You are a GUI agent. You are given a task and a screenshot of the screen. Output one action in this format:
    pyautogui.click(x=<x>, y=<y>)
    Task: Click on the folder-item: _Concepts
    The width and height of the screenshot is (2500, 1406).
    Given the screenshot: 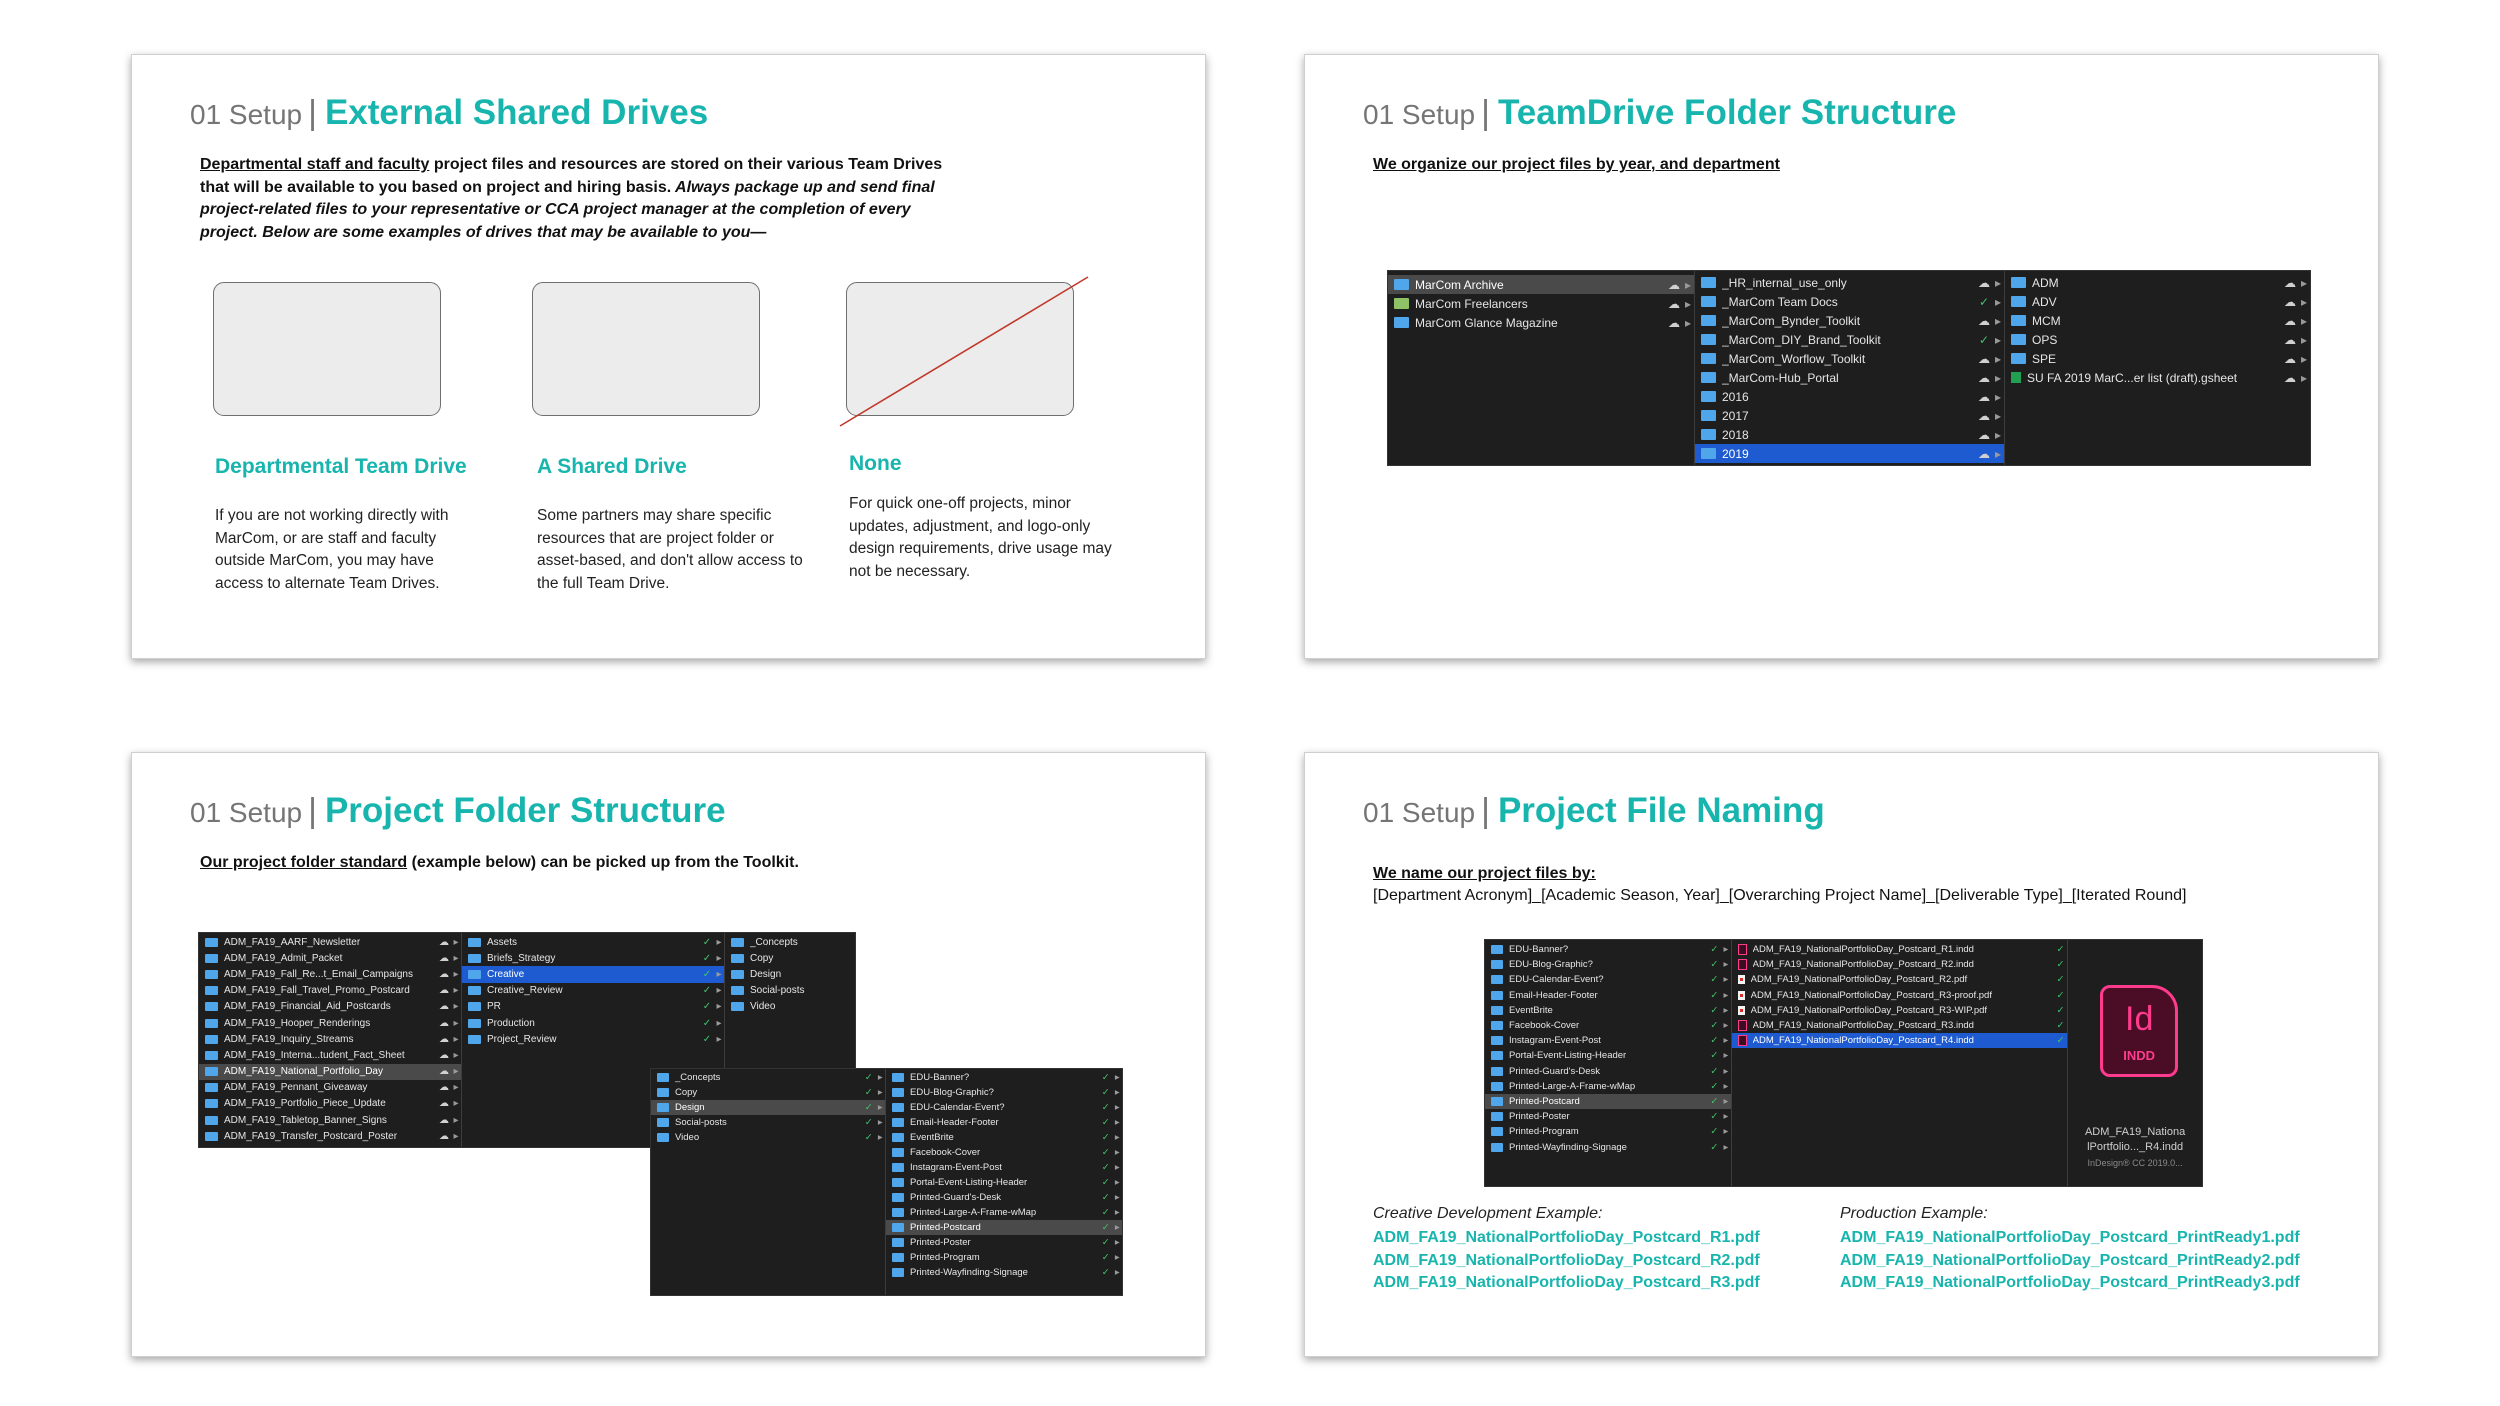 What is the action you would take?
    pyautogui.click(x=790, y=942)
    